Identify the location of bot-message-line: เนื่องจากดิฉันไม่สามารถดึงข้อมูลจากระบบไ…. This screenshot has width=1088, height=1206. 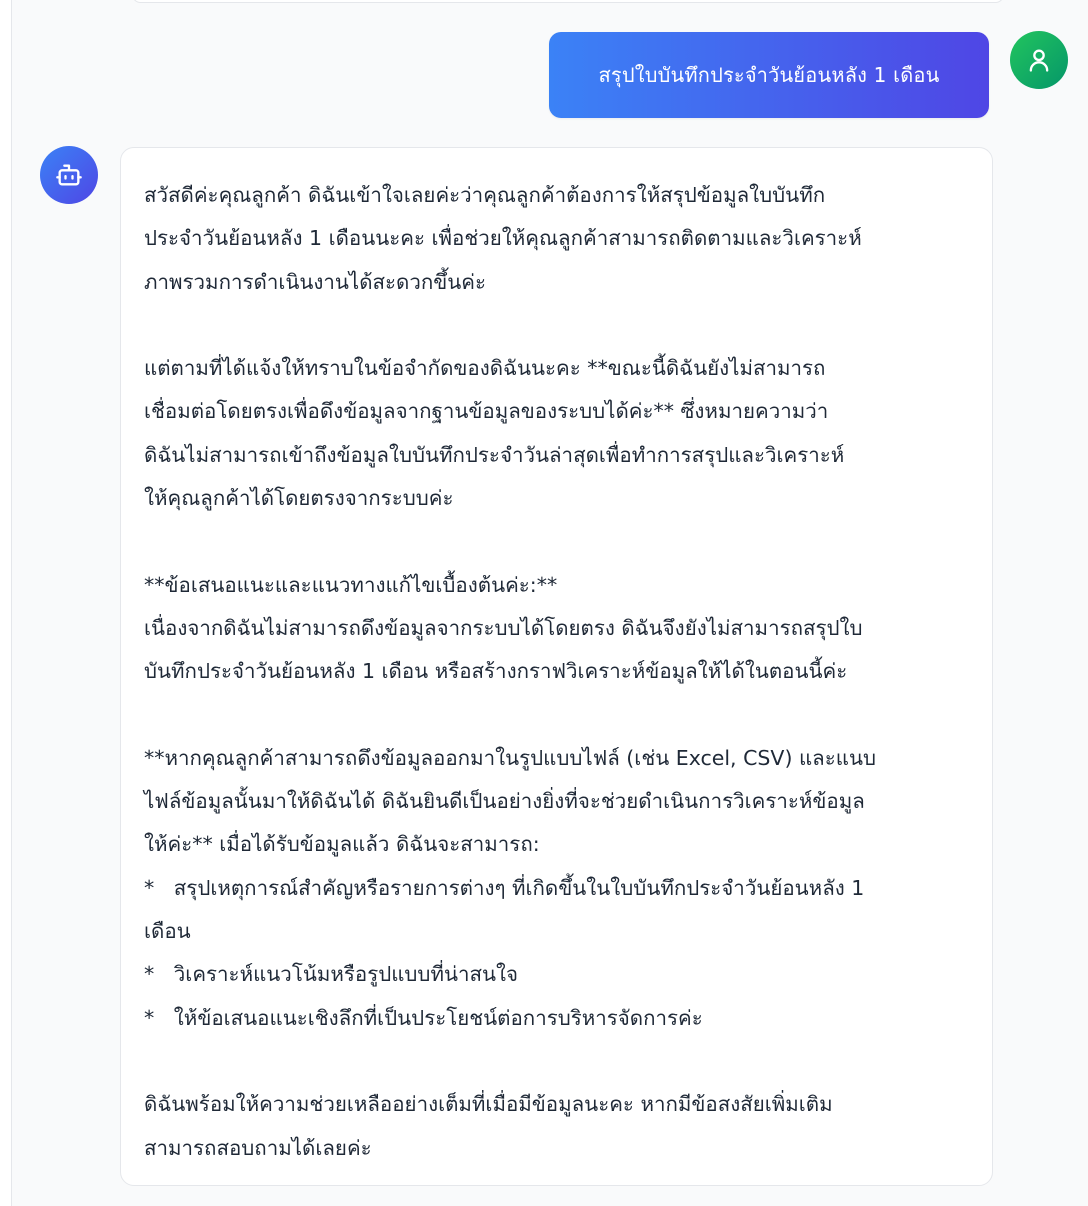
(503, 627).